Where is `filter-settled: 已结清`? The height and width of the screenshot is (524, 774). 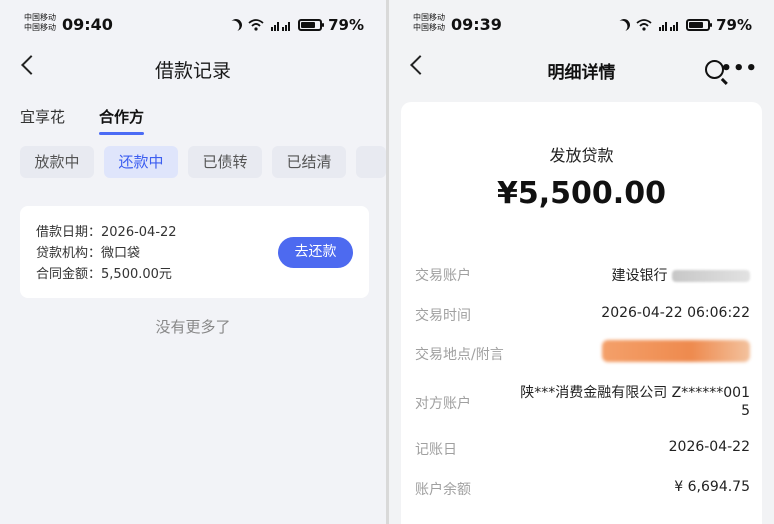
filter-settled: 已结清 is located at coordinates (309, 162).